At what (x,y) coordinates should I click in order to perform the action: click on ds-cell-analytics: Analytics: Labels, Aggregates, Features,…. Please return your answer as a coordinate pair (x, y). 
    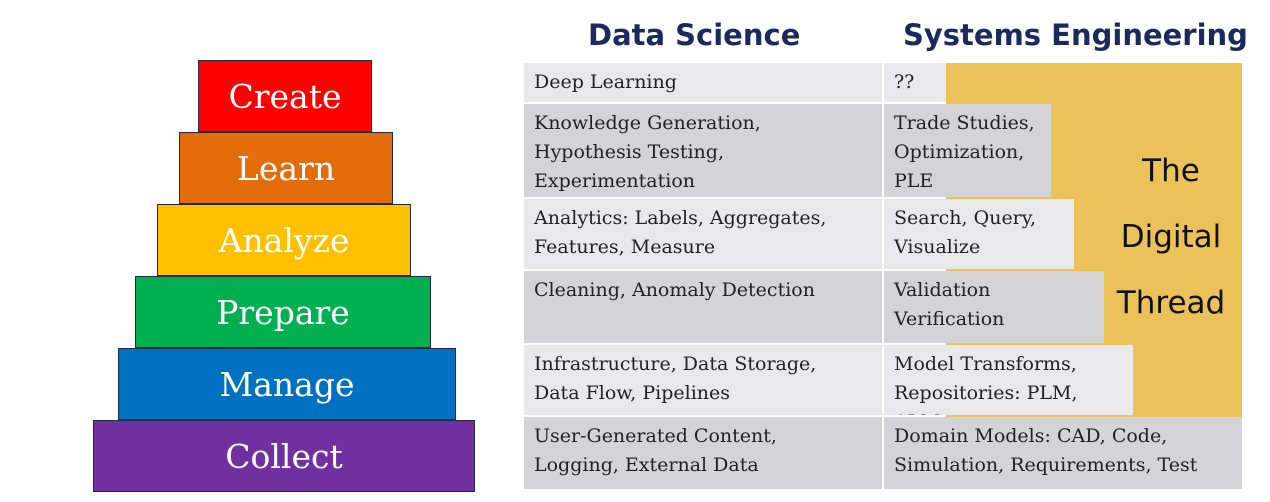
    Looking at the image, I should click on (703, 234).